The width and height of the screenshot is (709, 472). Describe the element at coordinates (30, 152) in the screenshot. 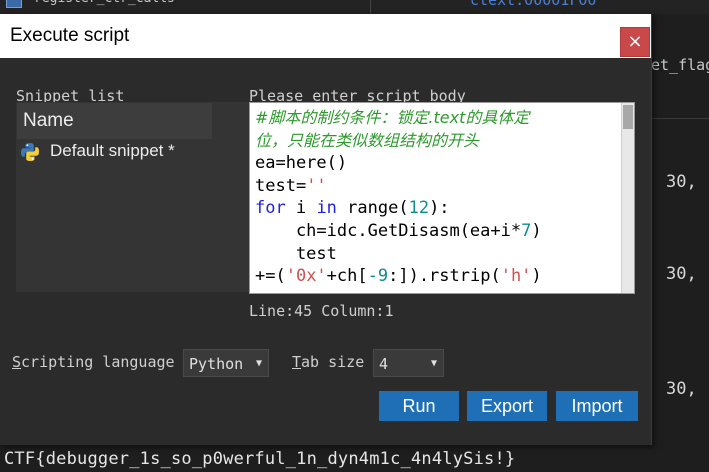

I see `python-icon` at that location.